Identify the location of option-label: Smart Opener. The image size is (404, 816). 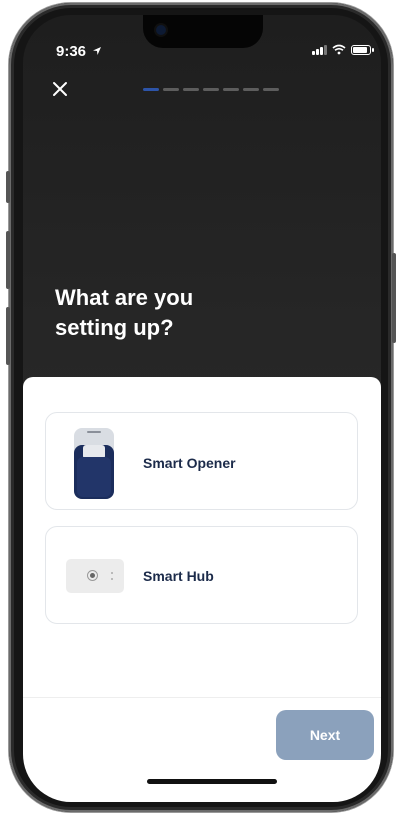
(189, 463).